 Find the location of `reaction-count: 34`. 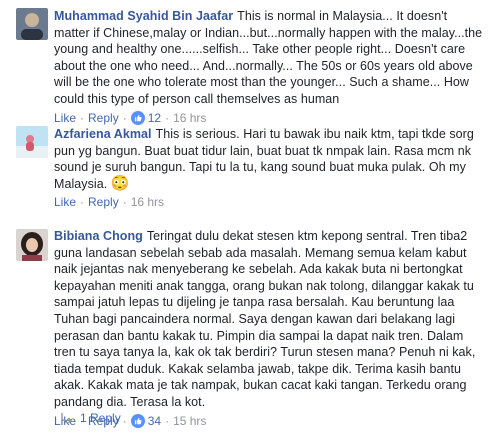

reaction-count: 34 is located at coordinates (145, 421).